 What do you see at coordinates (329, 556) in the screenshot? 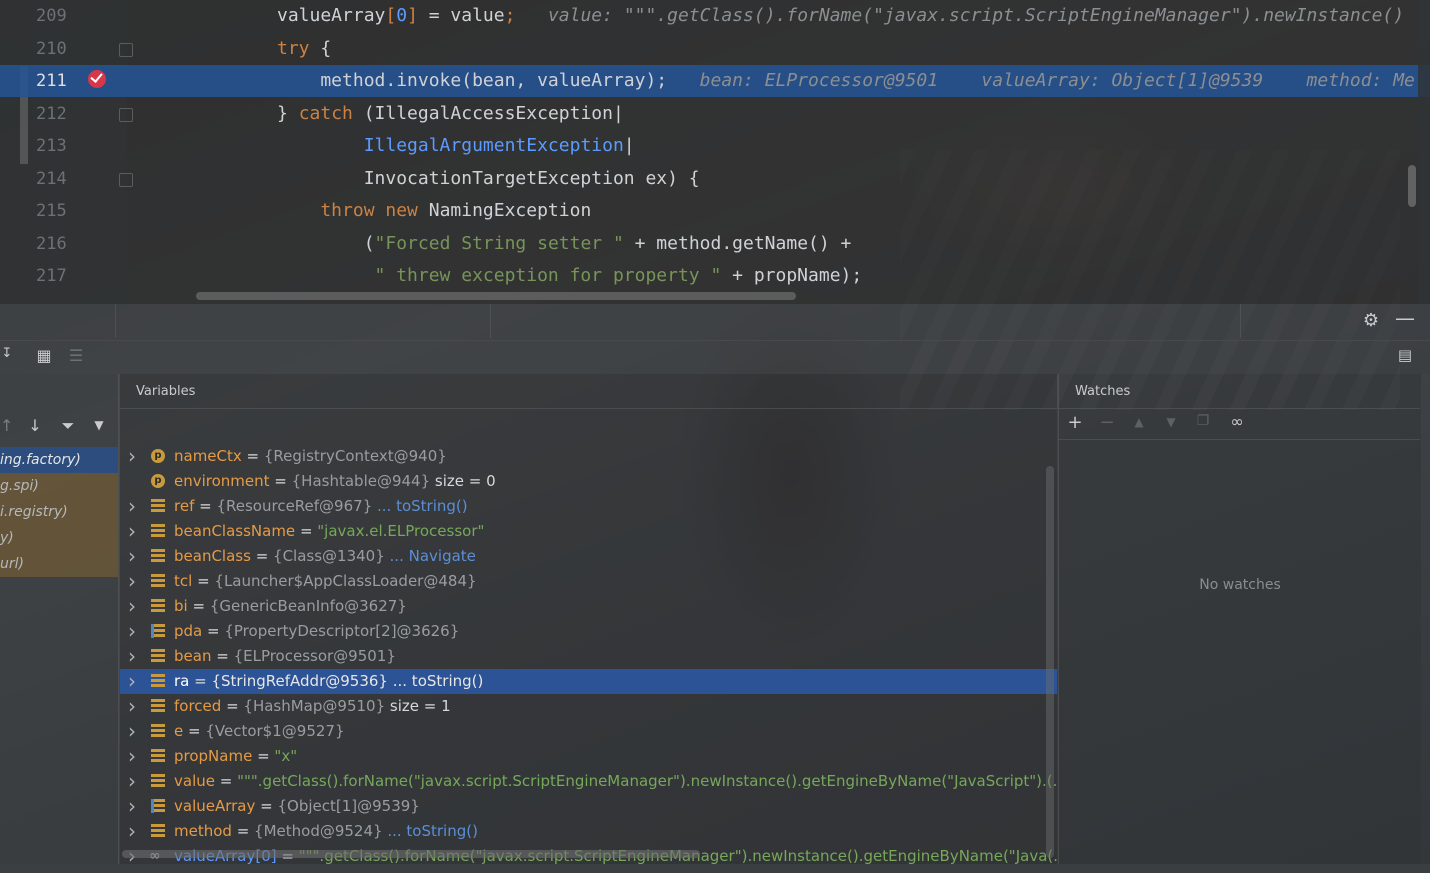
I see `variable-value: {Class@1340}` at bounding box center [329, 556].